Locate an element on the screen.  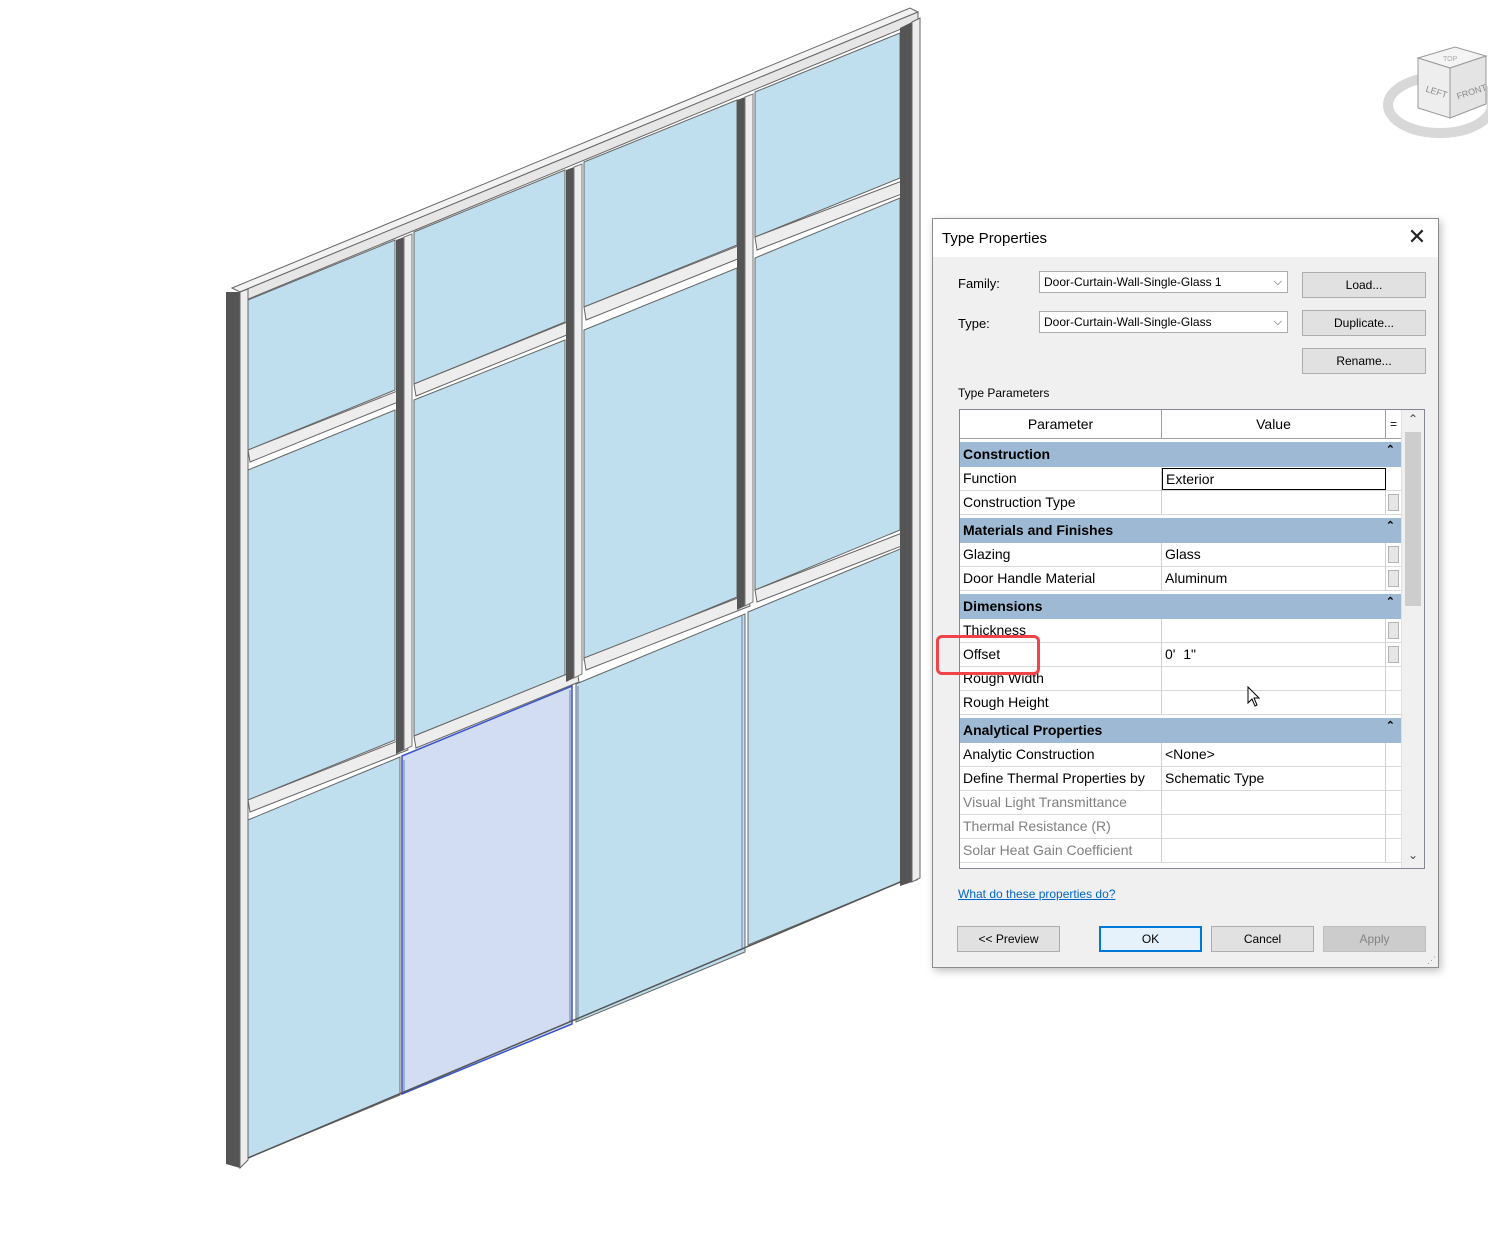
preview-button: << Preview is located at coordinates (1008, 939).